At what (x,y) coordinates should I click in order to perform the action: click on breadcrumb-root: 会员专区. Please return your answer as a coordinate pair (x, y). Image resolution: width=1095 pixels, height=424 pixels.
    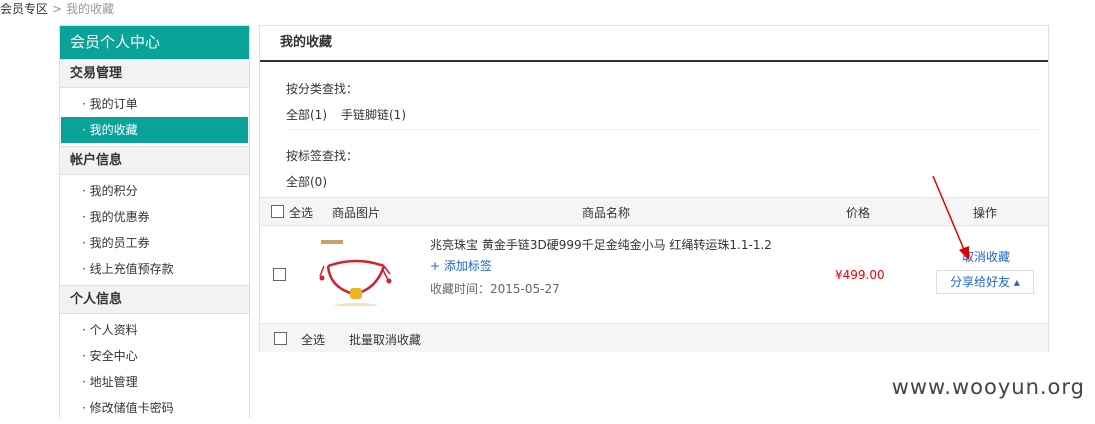
    Looking at the image, I should click on (24, 9).